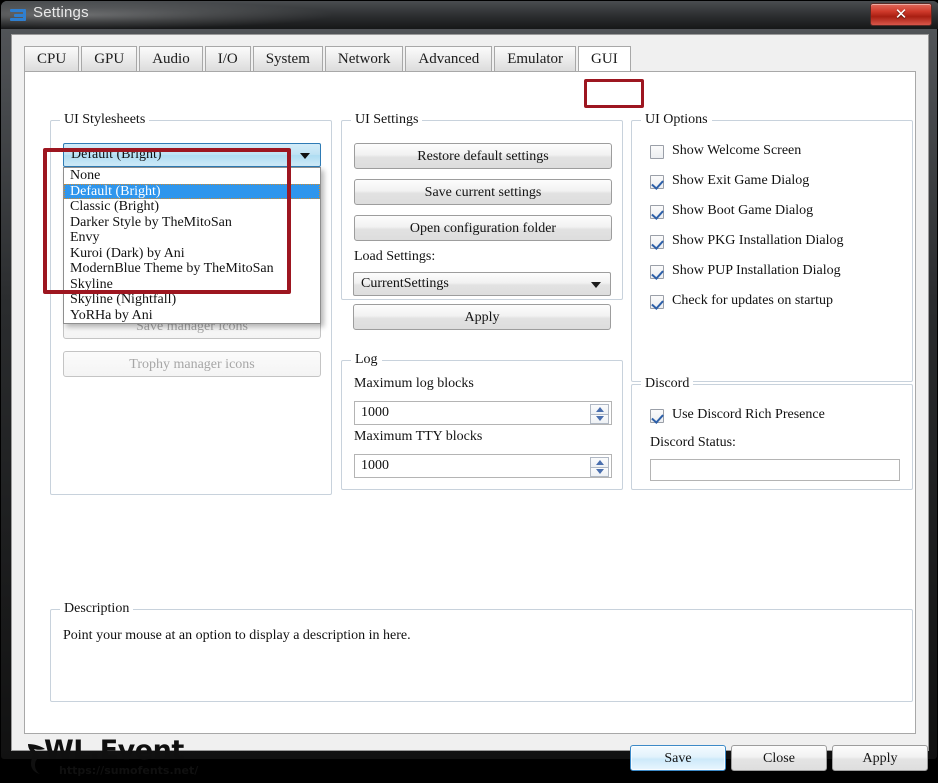 The image size is (938, 783). I want to click on option-show-pkg-installation-dialog: Show PKG Installation Dialog, so click(775, 243).